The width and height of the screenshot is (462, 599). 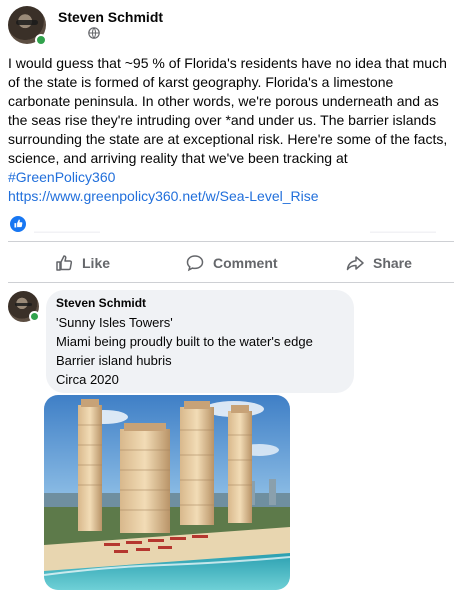 What do you see at coordinates (195, 263) in the screenshot?
I see `comment-icon` at bounding box center [195, 263].